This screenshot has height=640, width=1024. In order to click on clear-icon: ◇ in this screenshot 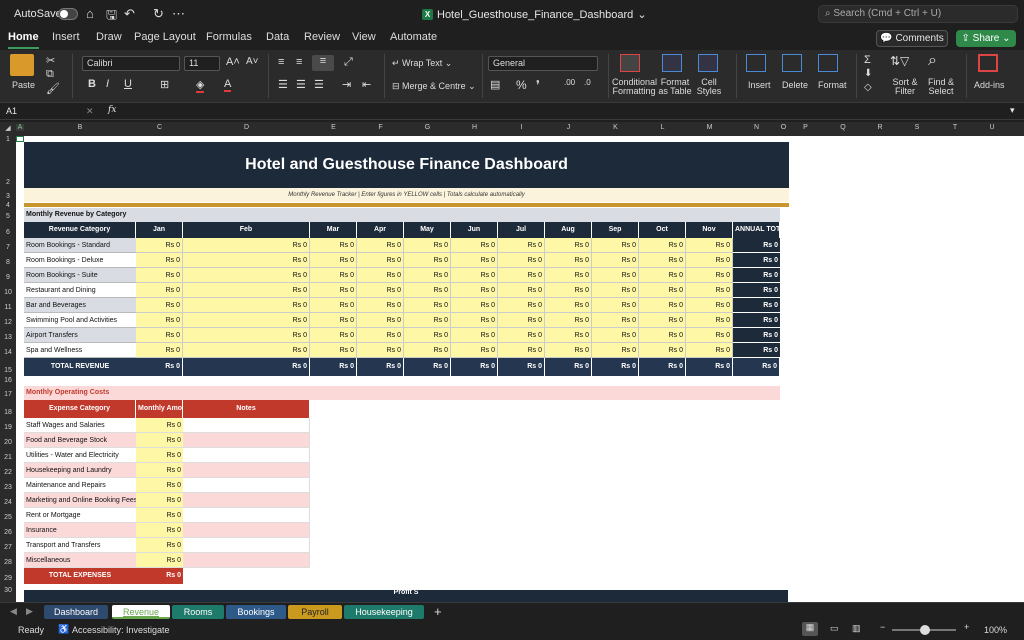, I will do `click(868, 87)`.